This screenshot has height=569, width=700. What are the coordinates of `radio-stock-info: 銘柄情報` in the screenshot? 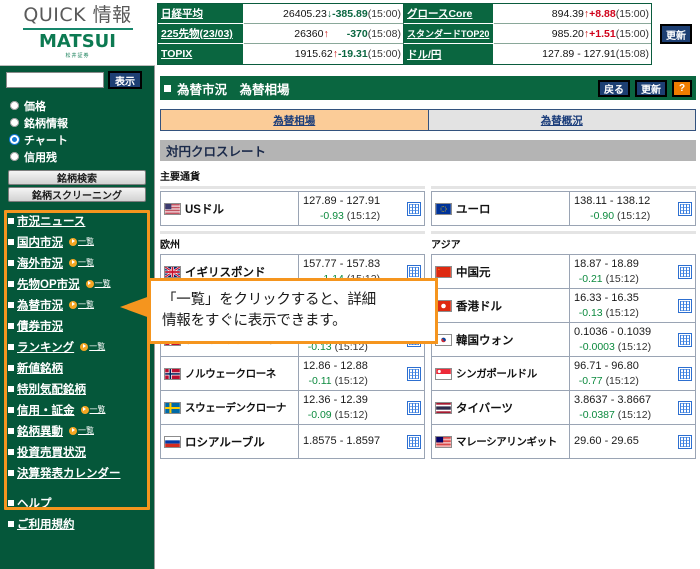 It's located at (82, 122).